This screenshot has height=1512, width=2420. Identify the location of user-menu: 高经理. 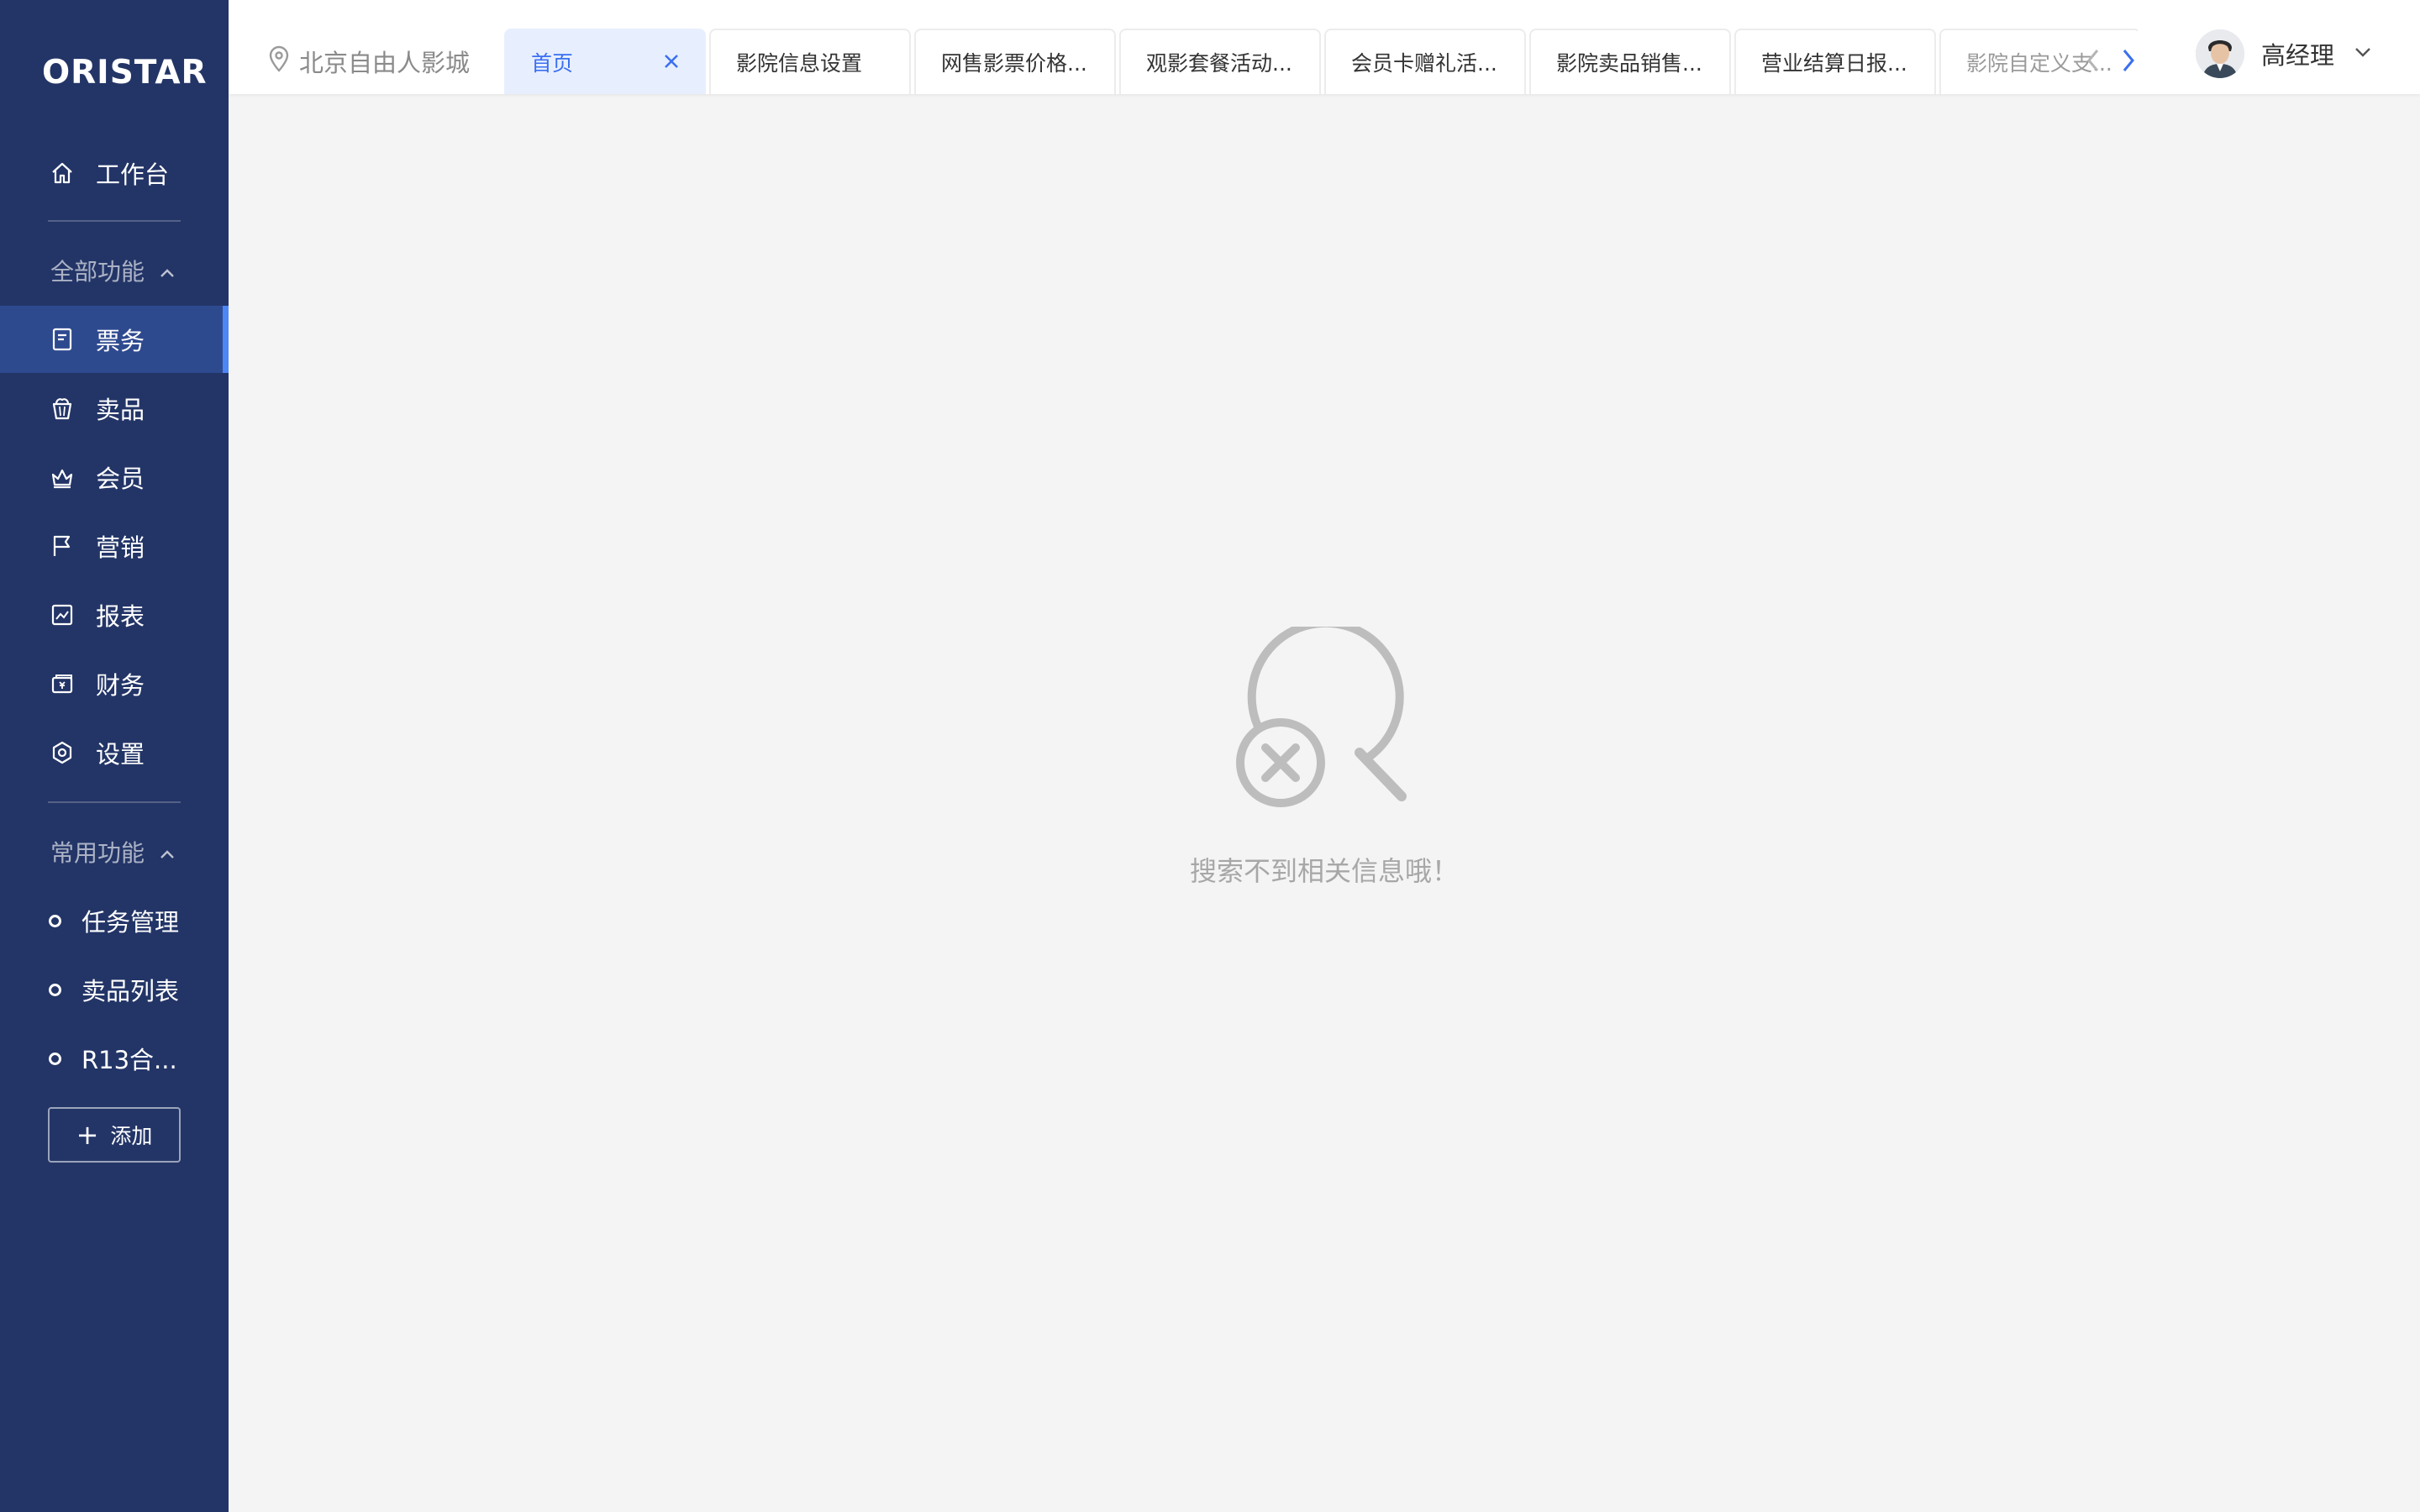
(2284, 54).